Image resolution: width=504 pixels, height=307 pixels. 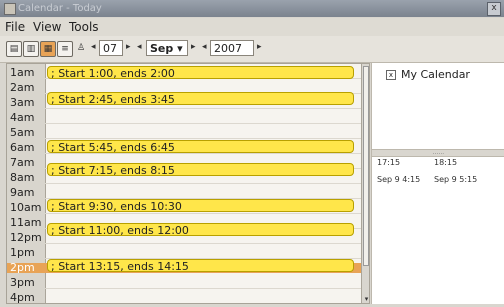 What do you see at coordinates (22, 117) in the screenshot?
I see `hour-label: 4am` at bounding box center [22, 117].